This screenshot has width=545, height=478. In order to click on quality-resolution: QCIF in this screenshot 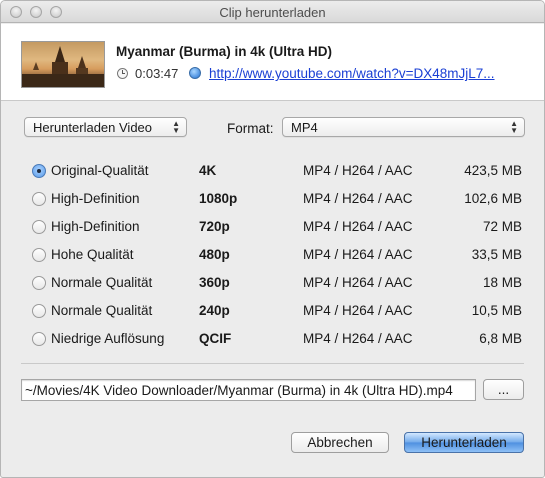, I will do `click(215, 338)`.